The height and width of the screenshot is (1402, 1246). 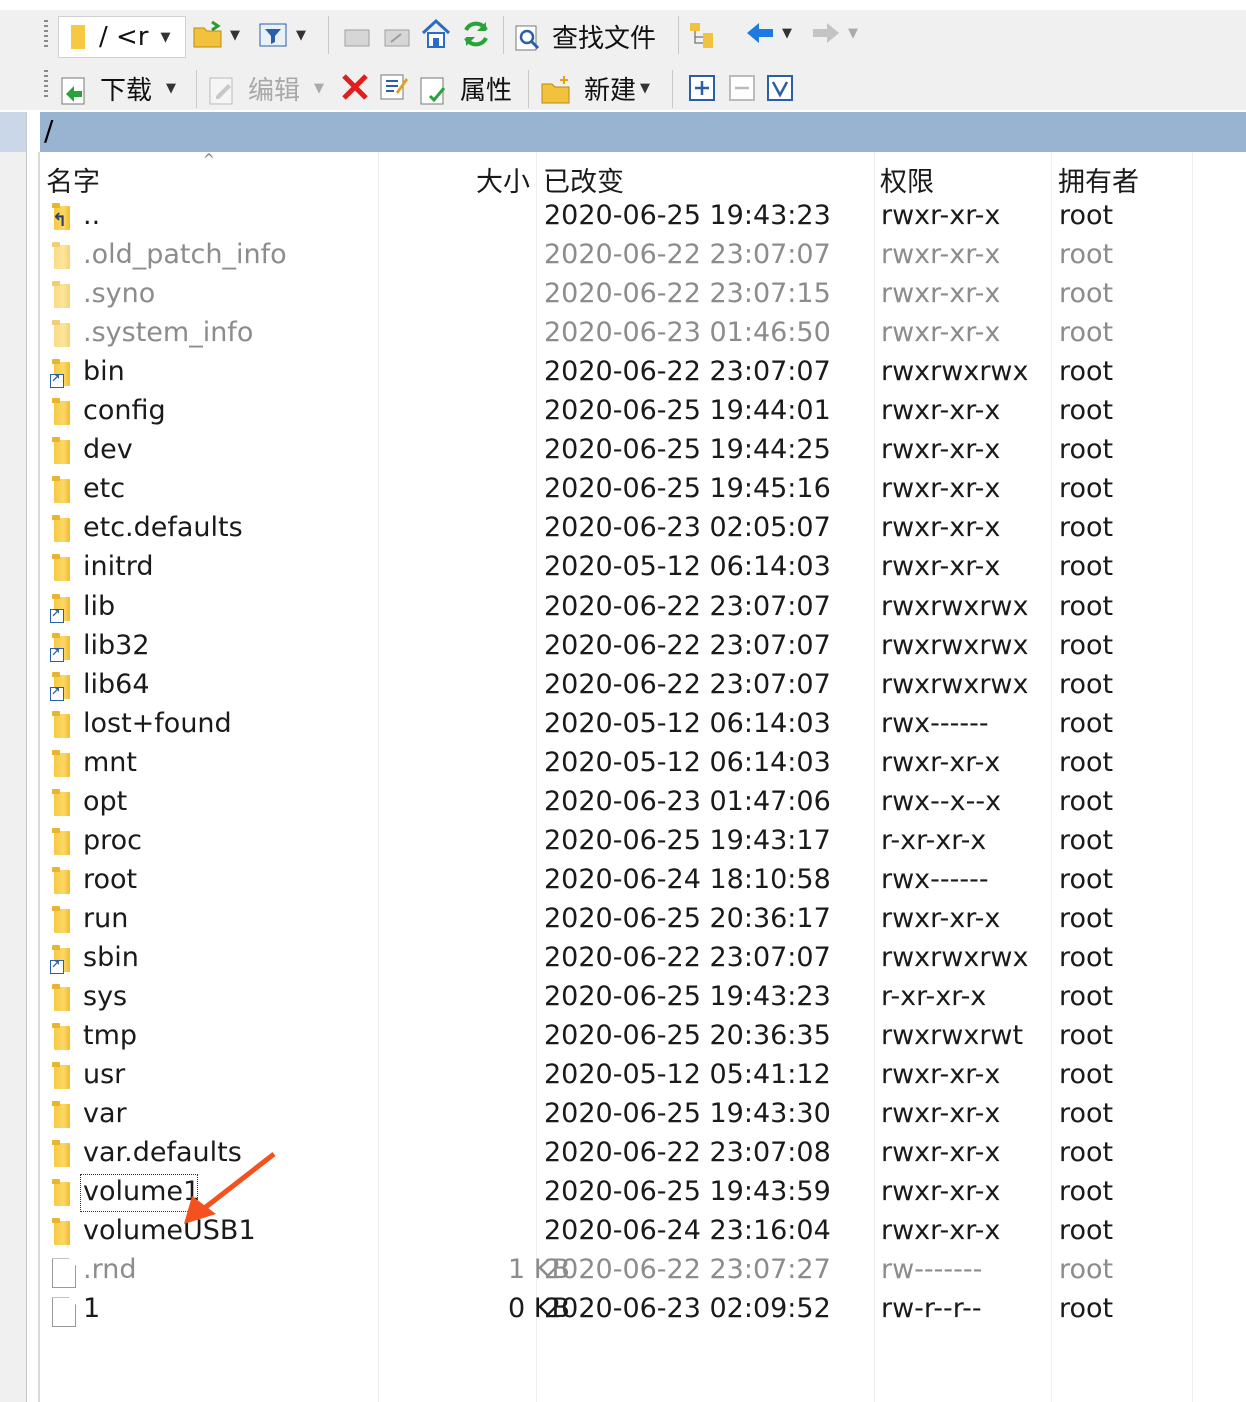 What do you see at coordinates (13, 757) in the screenshot?
I see `directory-tree-pane` at bounding box center [13, 757].